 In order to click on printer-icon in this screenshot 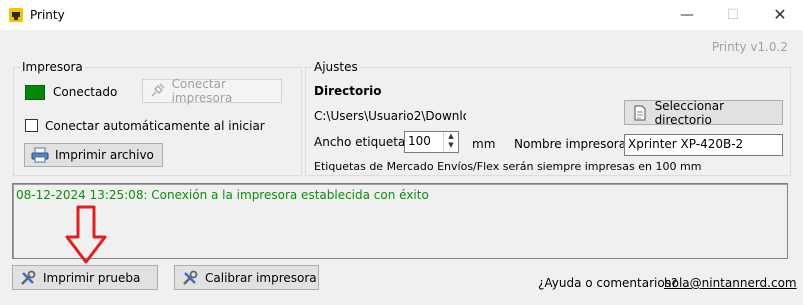, I will do `click(40, 155)`.